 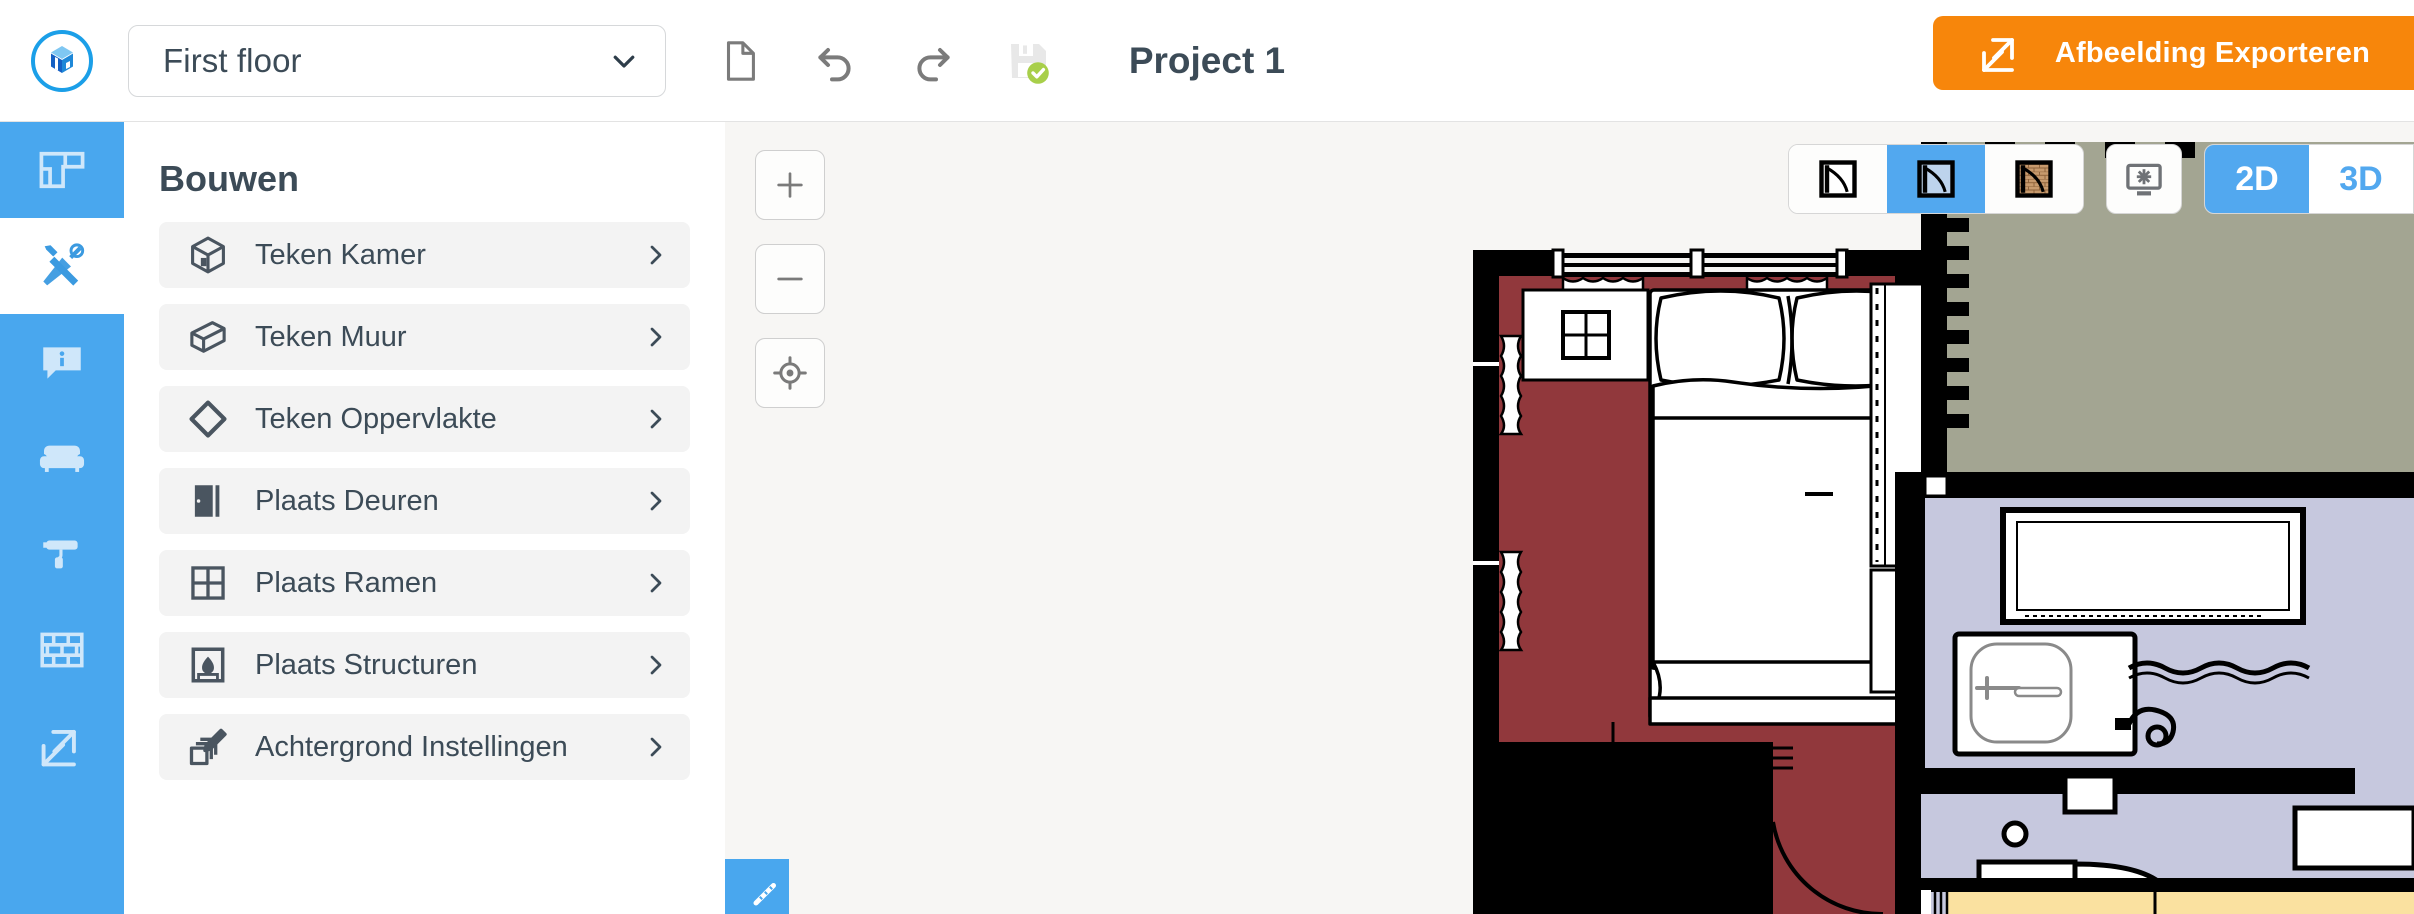 I want to click on window-icon, so click(x=208, y=583).